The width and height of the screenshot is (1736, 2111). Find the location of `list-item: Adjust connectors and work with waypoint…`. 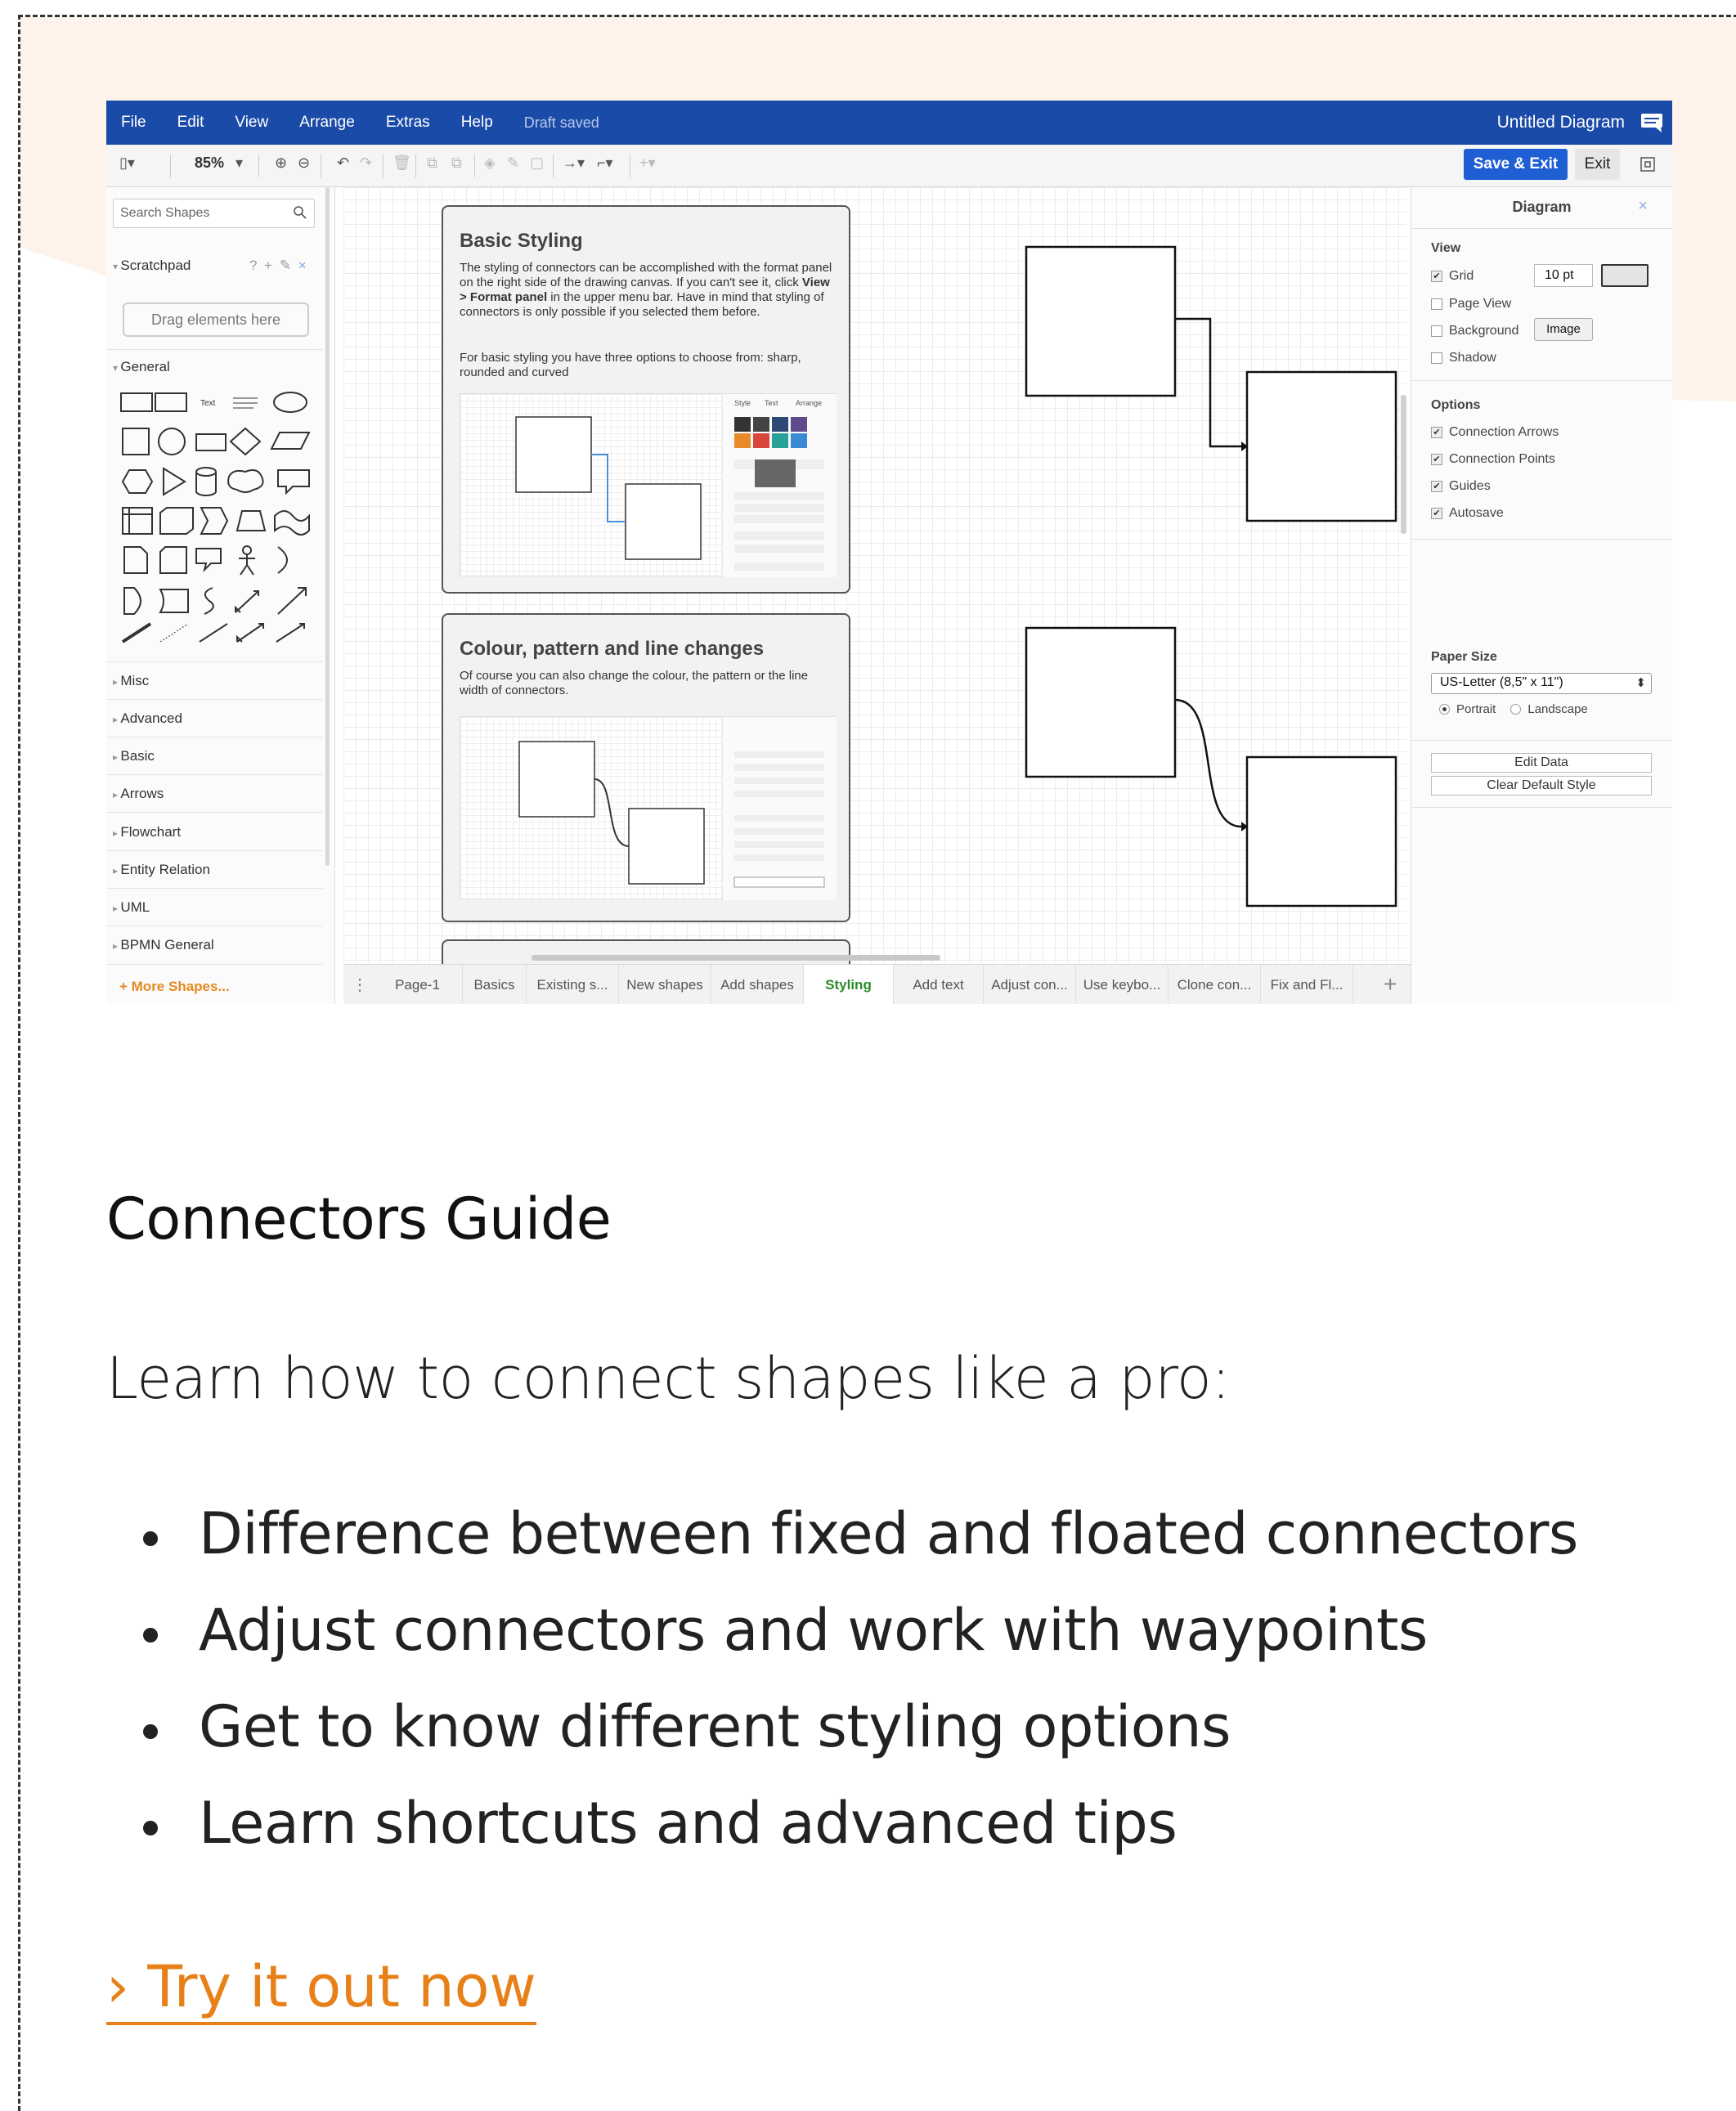

list-item: Adjust connectors and work with waypoint… is located at coordinates (860, 1645).